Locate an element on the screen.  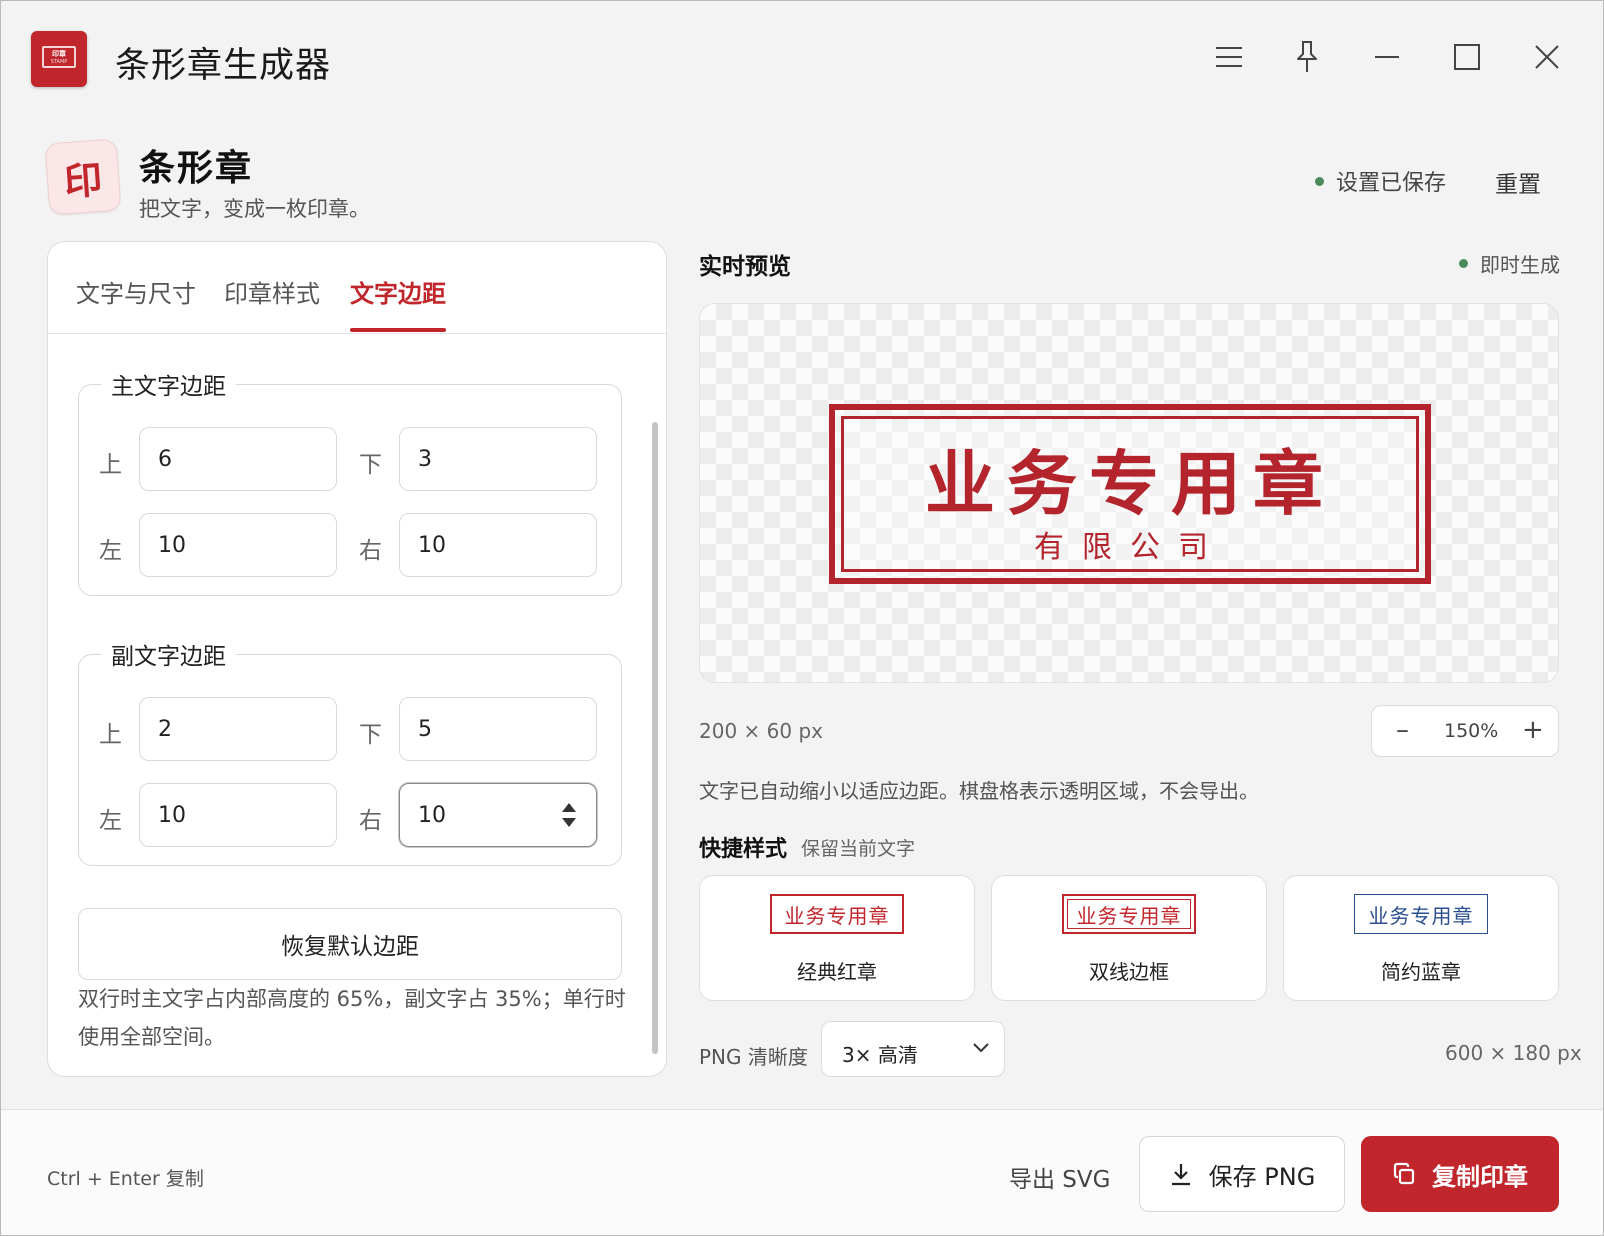
app-icon: 印章 STAMP is located at coordinates (59, 59).